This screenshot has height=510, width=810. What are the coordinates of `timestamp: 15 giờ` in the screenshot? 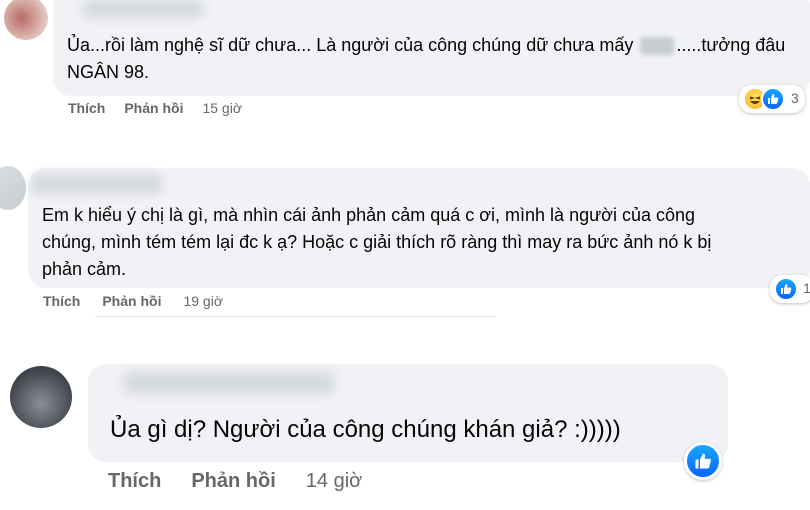 It's located at (222, 108).